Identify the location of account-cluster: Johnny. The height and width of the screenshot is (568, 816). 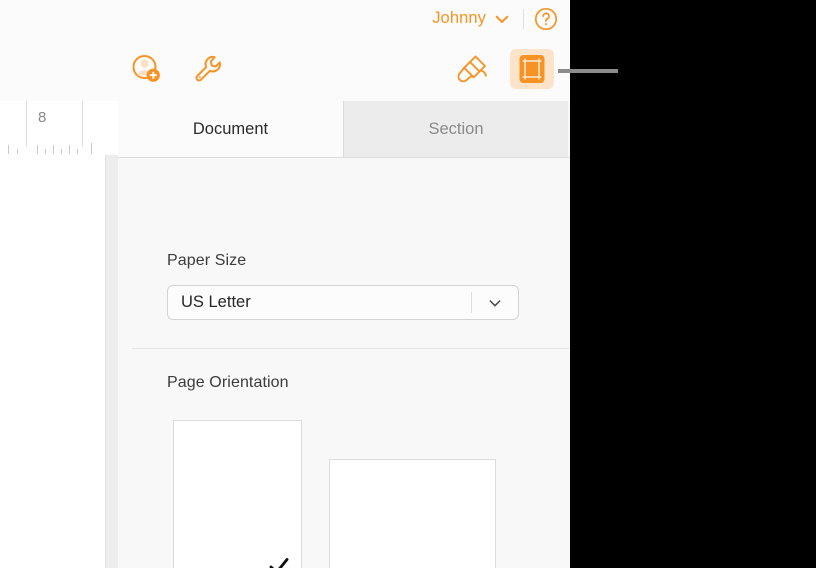
(495, 18).